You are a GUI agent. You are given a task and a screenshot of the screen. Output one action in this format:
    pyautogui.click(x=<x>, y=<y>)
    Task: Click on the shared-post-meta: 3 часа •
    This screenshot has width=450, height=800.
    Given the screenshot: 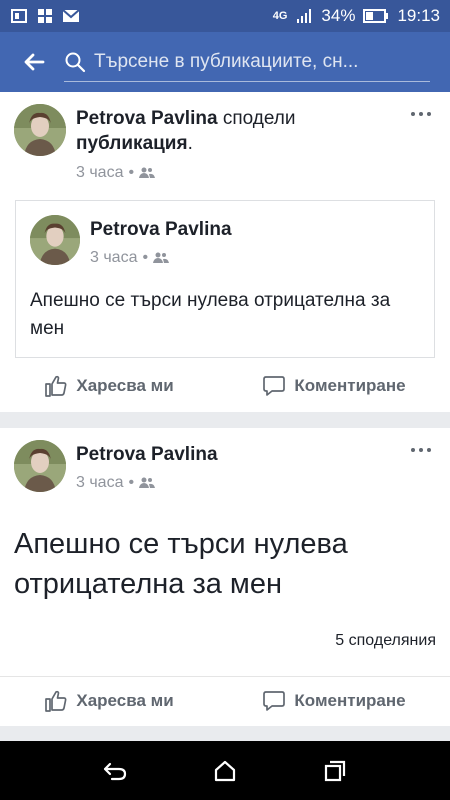 What is the action you would take?
    pyautogui.click(x=130, y=258)
    